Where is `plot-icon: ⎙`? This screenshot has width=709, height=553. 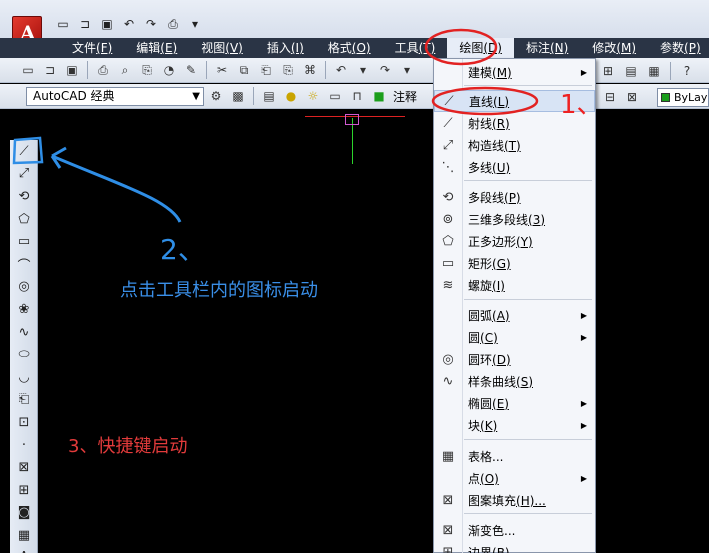
plot-icon: ⎙ is located at coordinates (103, 70).